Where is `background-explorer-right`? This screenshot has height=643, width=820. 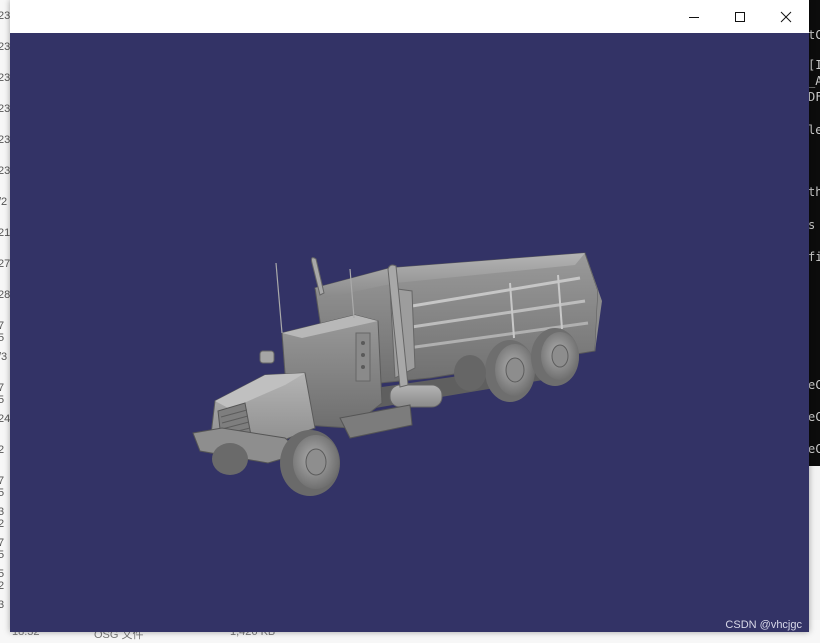
background-explorer-right is located at coordinates (814, 554).